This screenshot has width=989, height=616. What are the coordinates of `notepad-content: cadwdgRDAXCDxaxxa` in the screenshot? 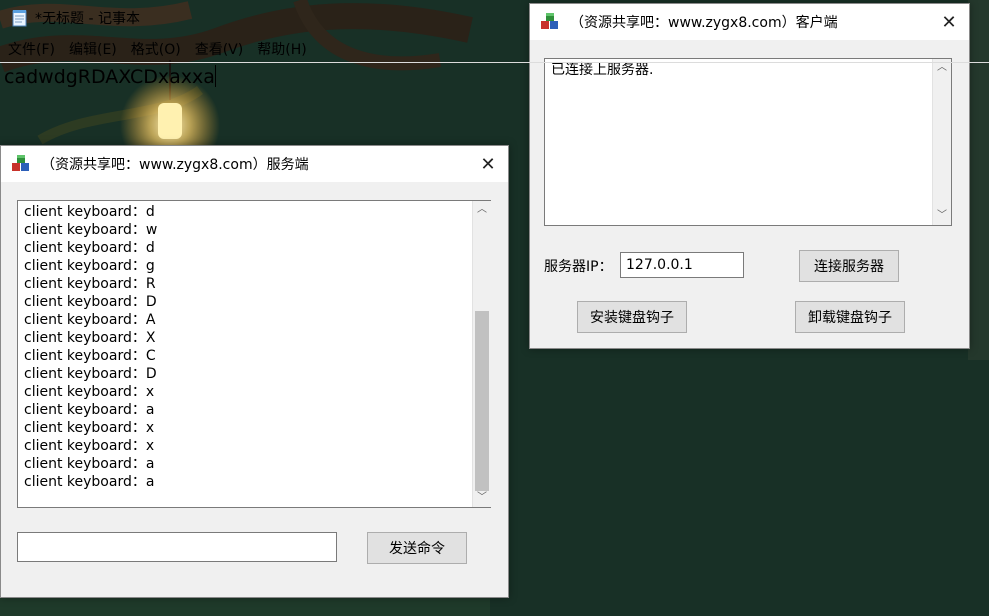 It's located at (109, 77).